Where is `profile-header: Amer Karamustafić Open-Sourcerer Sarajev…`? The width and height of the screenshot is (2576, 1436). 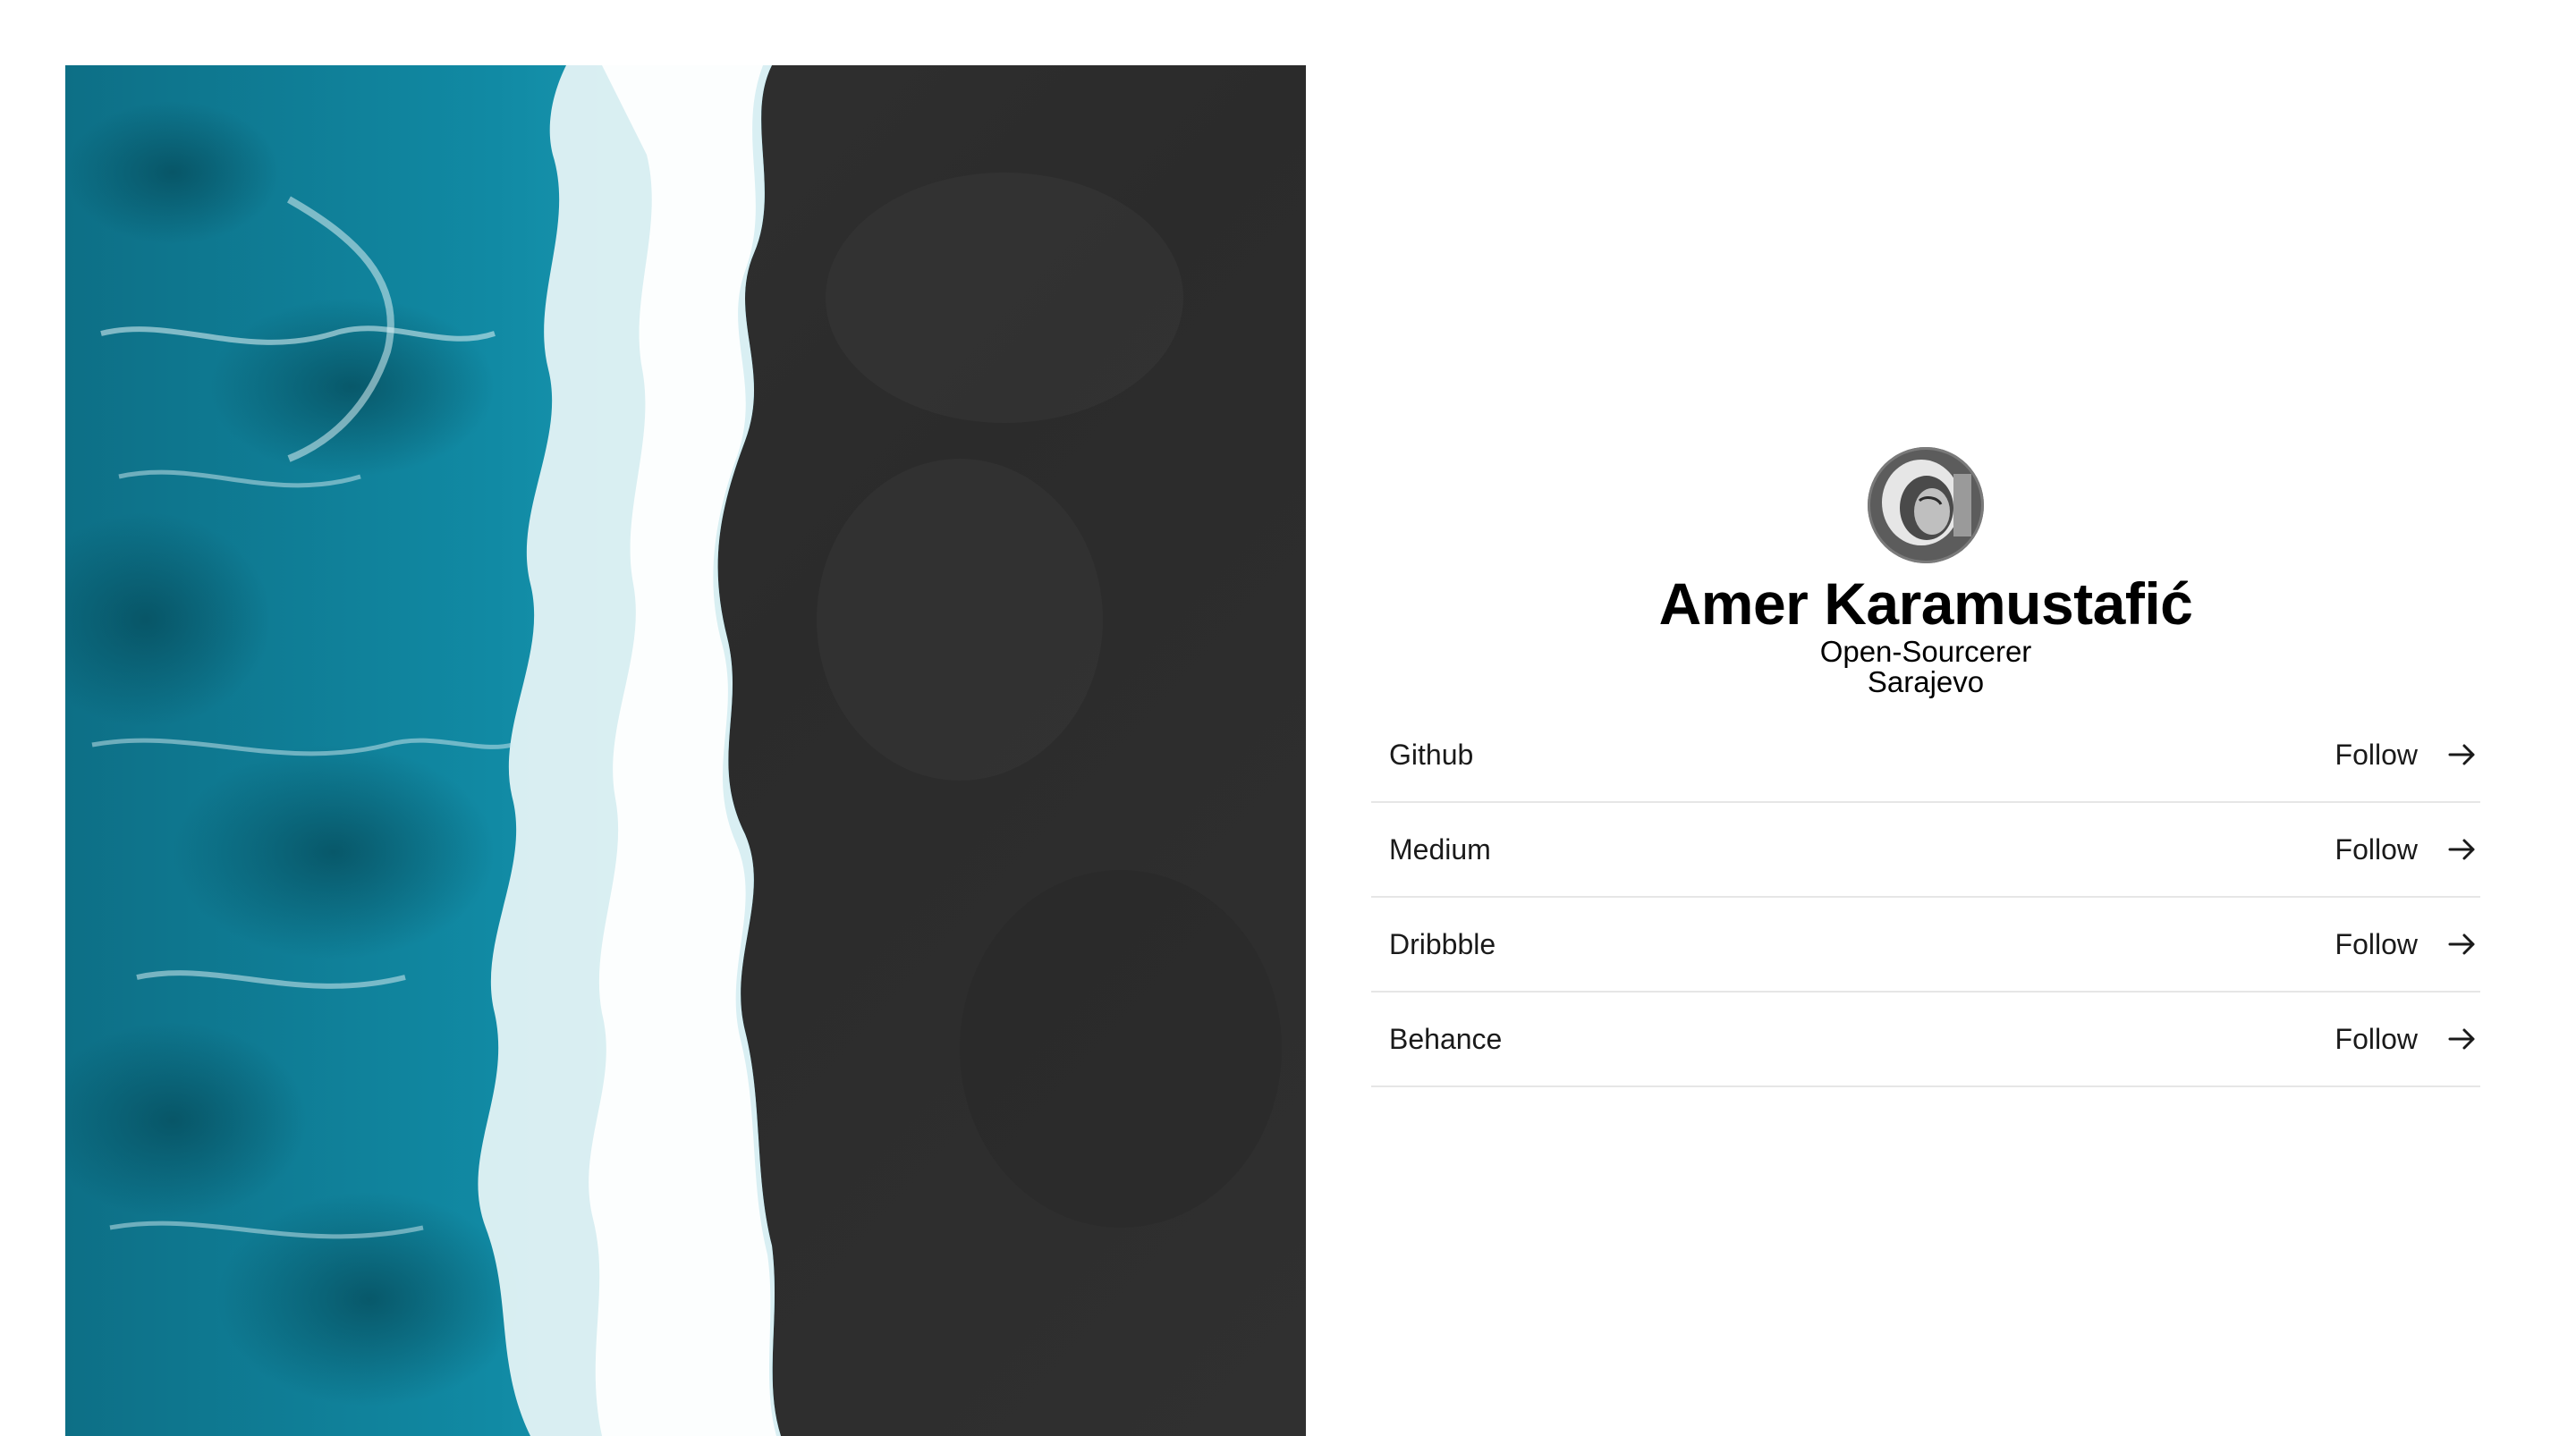 profile-header: Amer Karamustafić Open-Sourcerer Sarajev… is located at coordinates (1925, 572).